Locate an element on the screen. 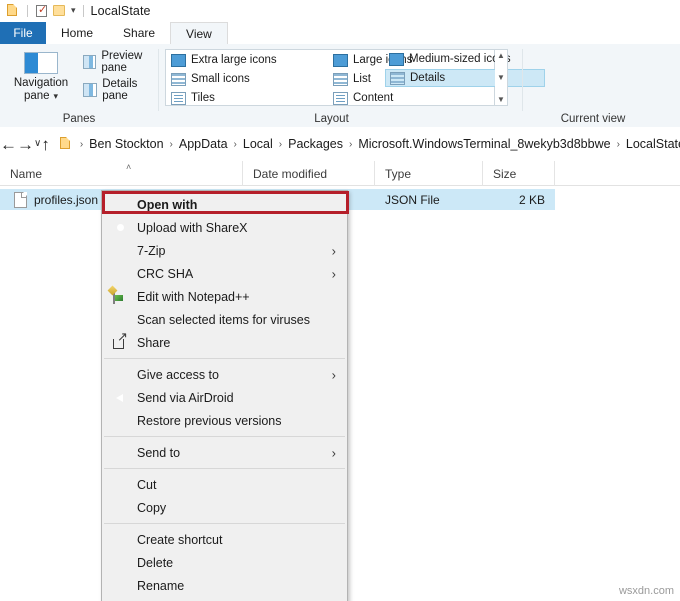 This screenshot has width=680, height=601. properties-icon is located at coordinates (41, 11).